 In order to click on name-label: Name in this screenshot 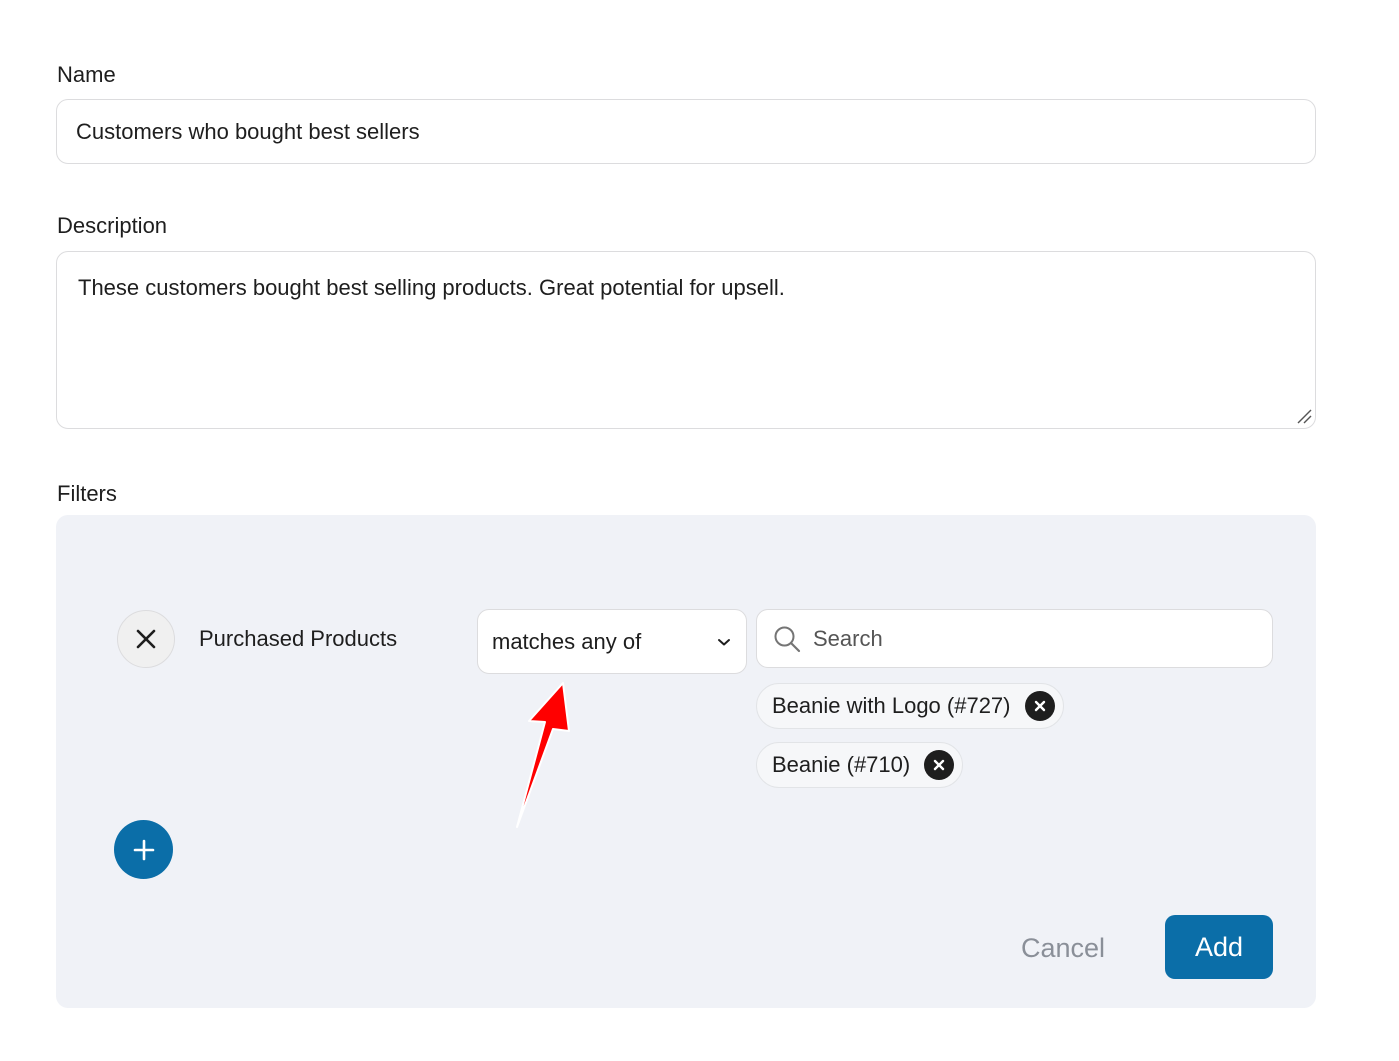, I will do `click(86, 74)`.